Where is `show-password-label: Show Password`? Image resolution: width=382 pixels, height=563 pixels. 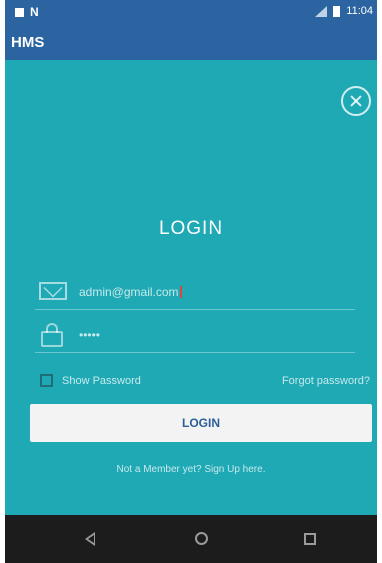 show-password-label: Show Password is located at coordinates (101, 381).